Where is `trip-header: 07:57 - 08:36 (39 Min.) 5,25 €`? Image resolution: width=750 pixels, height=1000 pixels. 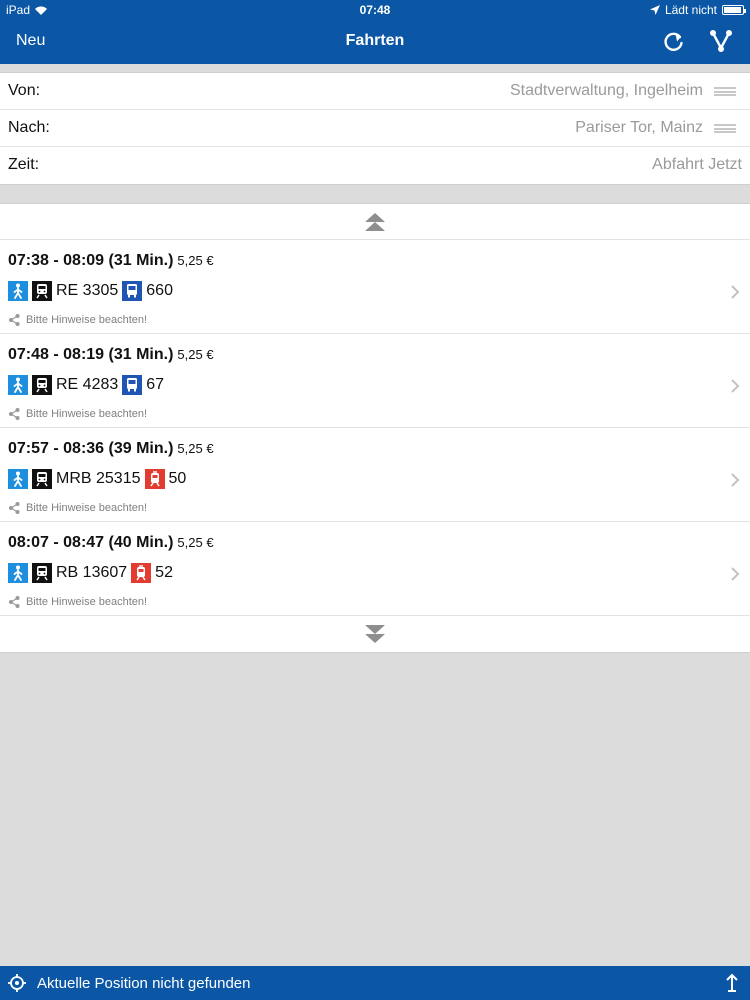
trip-header: 07:57 - 08:36 (39 Min.) 5,25 € is located at coordinates (111, 449).